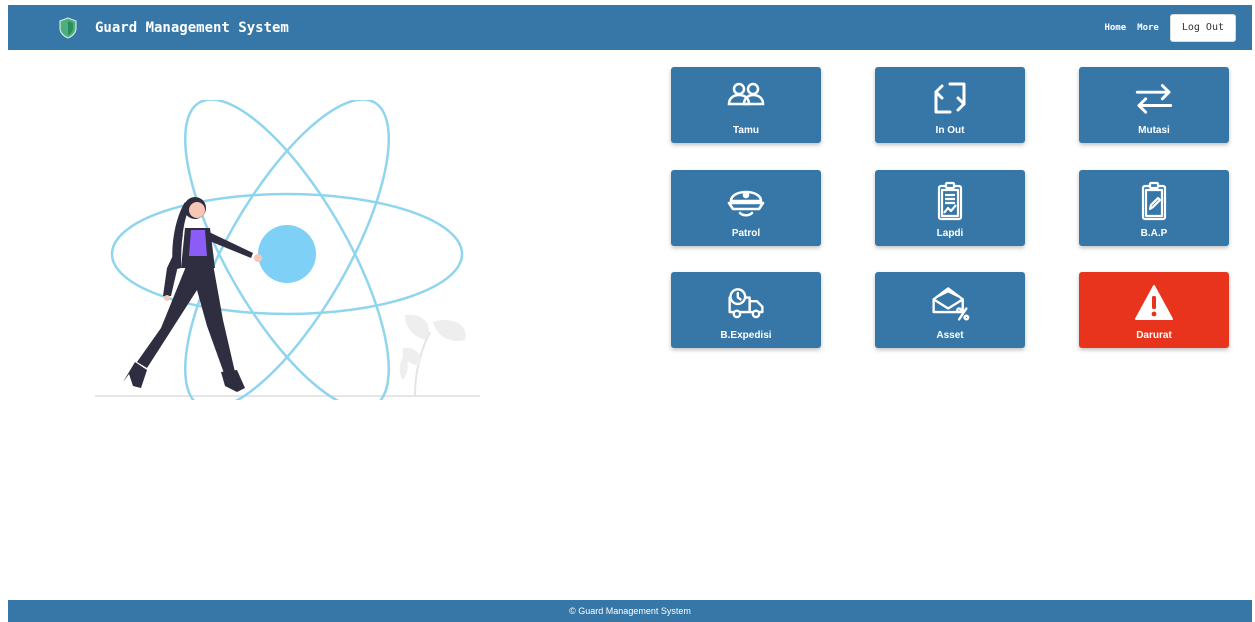  I want to click on tile-mutasi: Mutasi, so click(1154, 105).